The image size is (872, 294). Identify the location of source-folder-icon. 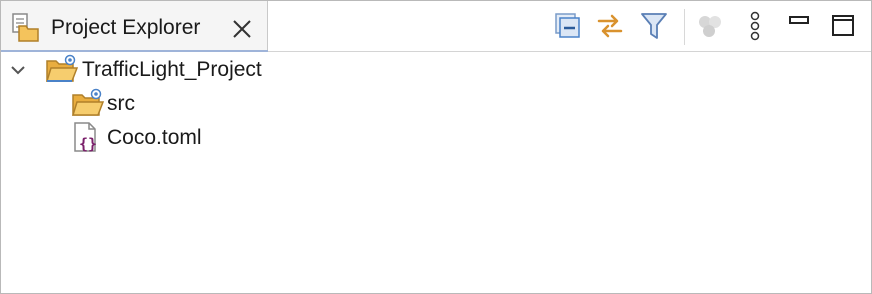
(88, 103).